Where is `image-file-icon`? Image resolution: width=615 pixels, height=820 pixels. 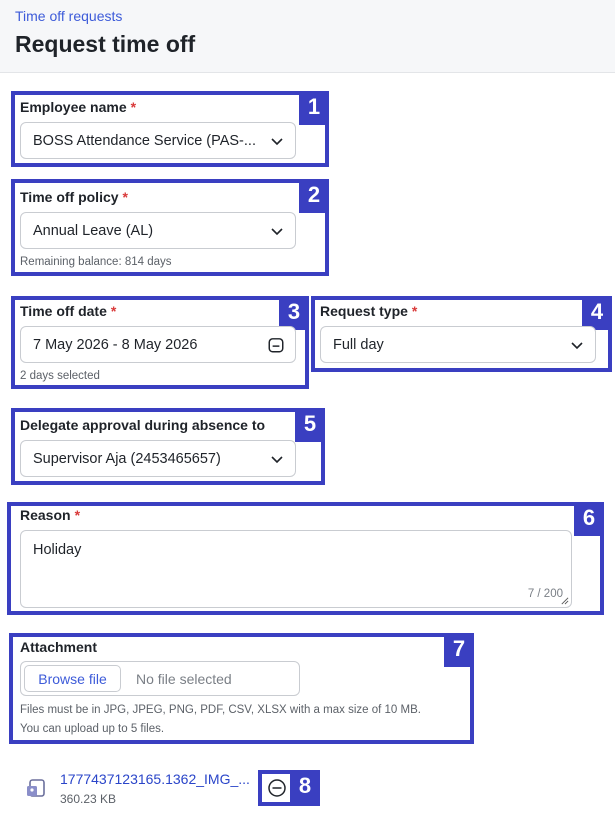
image-file-icon is located at coordinates (36, 788).